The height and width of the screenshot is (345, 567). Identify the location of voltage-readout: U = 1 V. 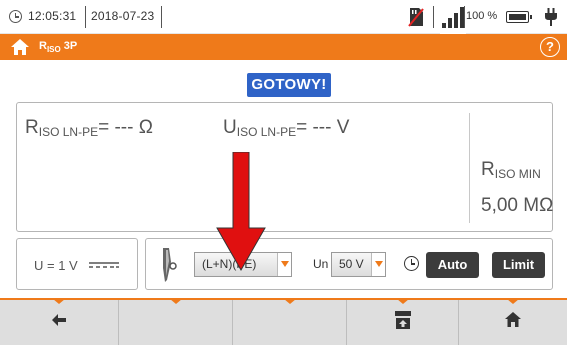
(56, 265).